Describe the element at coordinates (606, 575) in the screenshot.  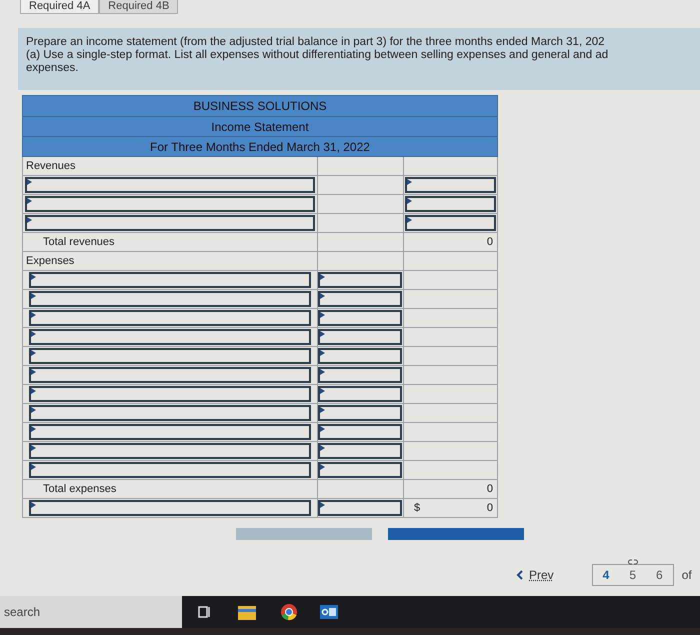
I see `page-number: 4` at that location.